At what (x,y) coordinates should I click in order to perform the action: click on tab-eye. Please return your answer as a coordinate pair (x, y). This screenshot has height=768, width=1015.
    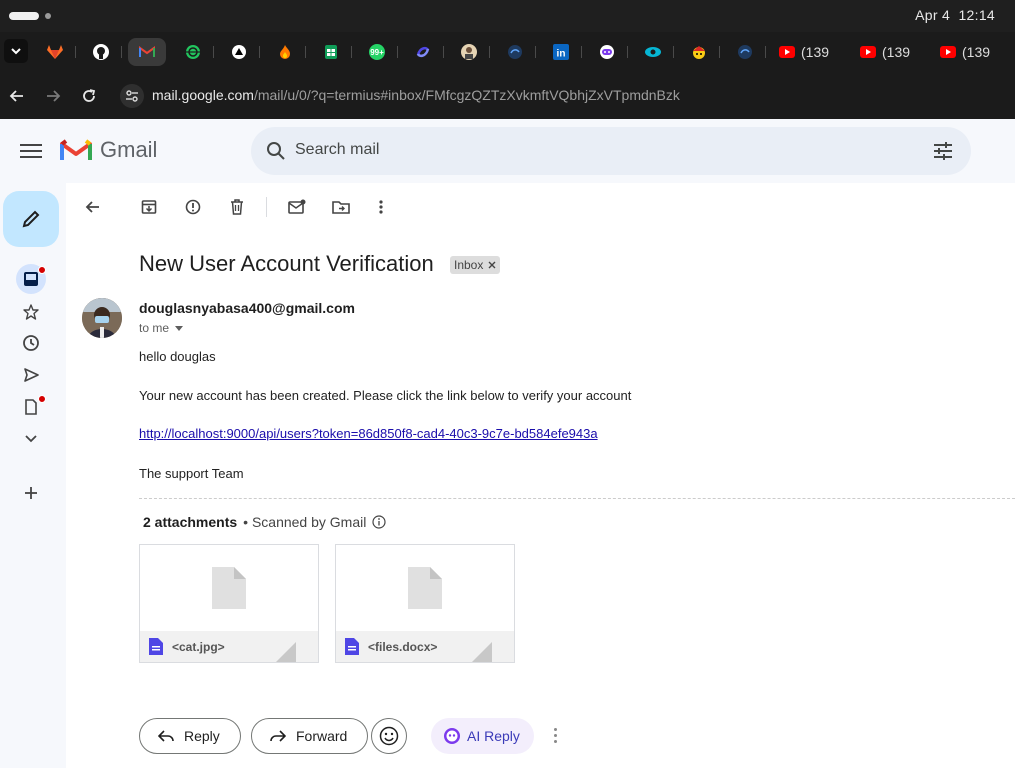
    Looking at the image, I should click on (654, 52).